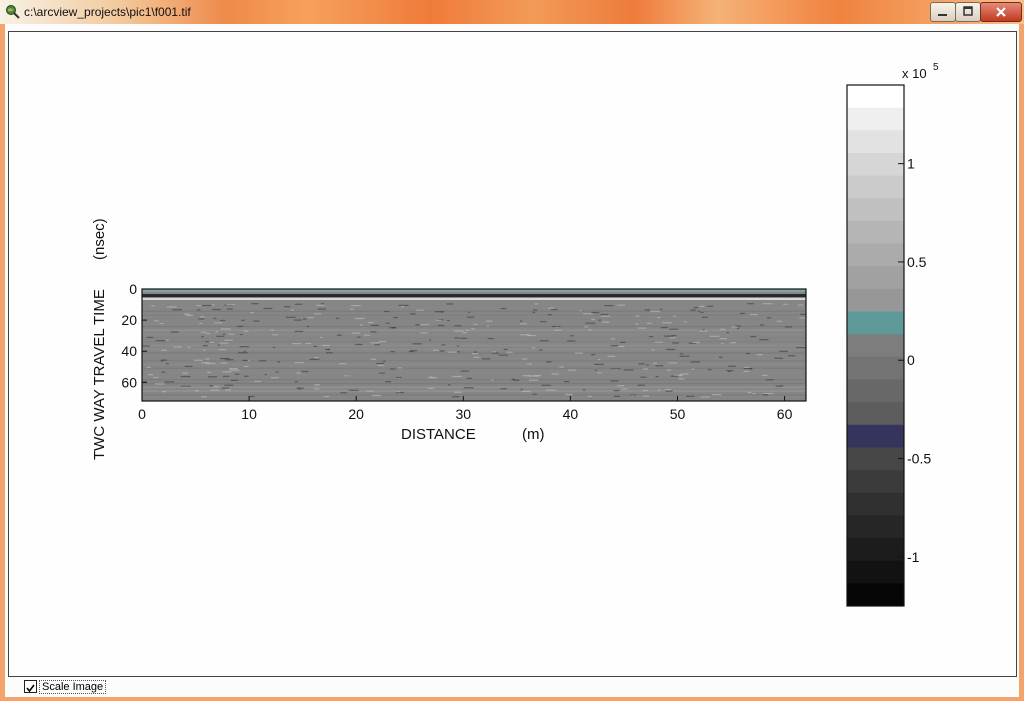 The height and width of the screenshot is (701, 1024). Describe the element at coordinates (968, 12) in the screenshot. I see `maximize-button` at that location.